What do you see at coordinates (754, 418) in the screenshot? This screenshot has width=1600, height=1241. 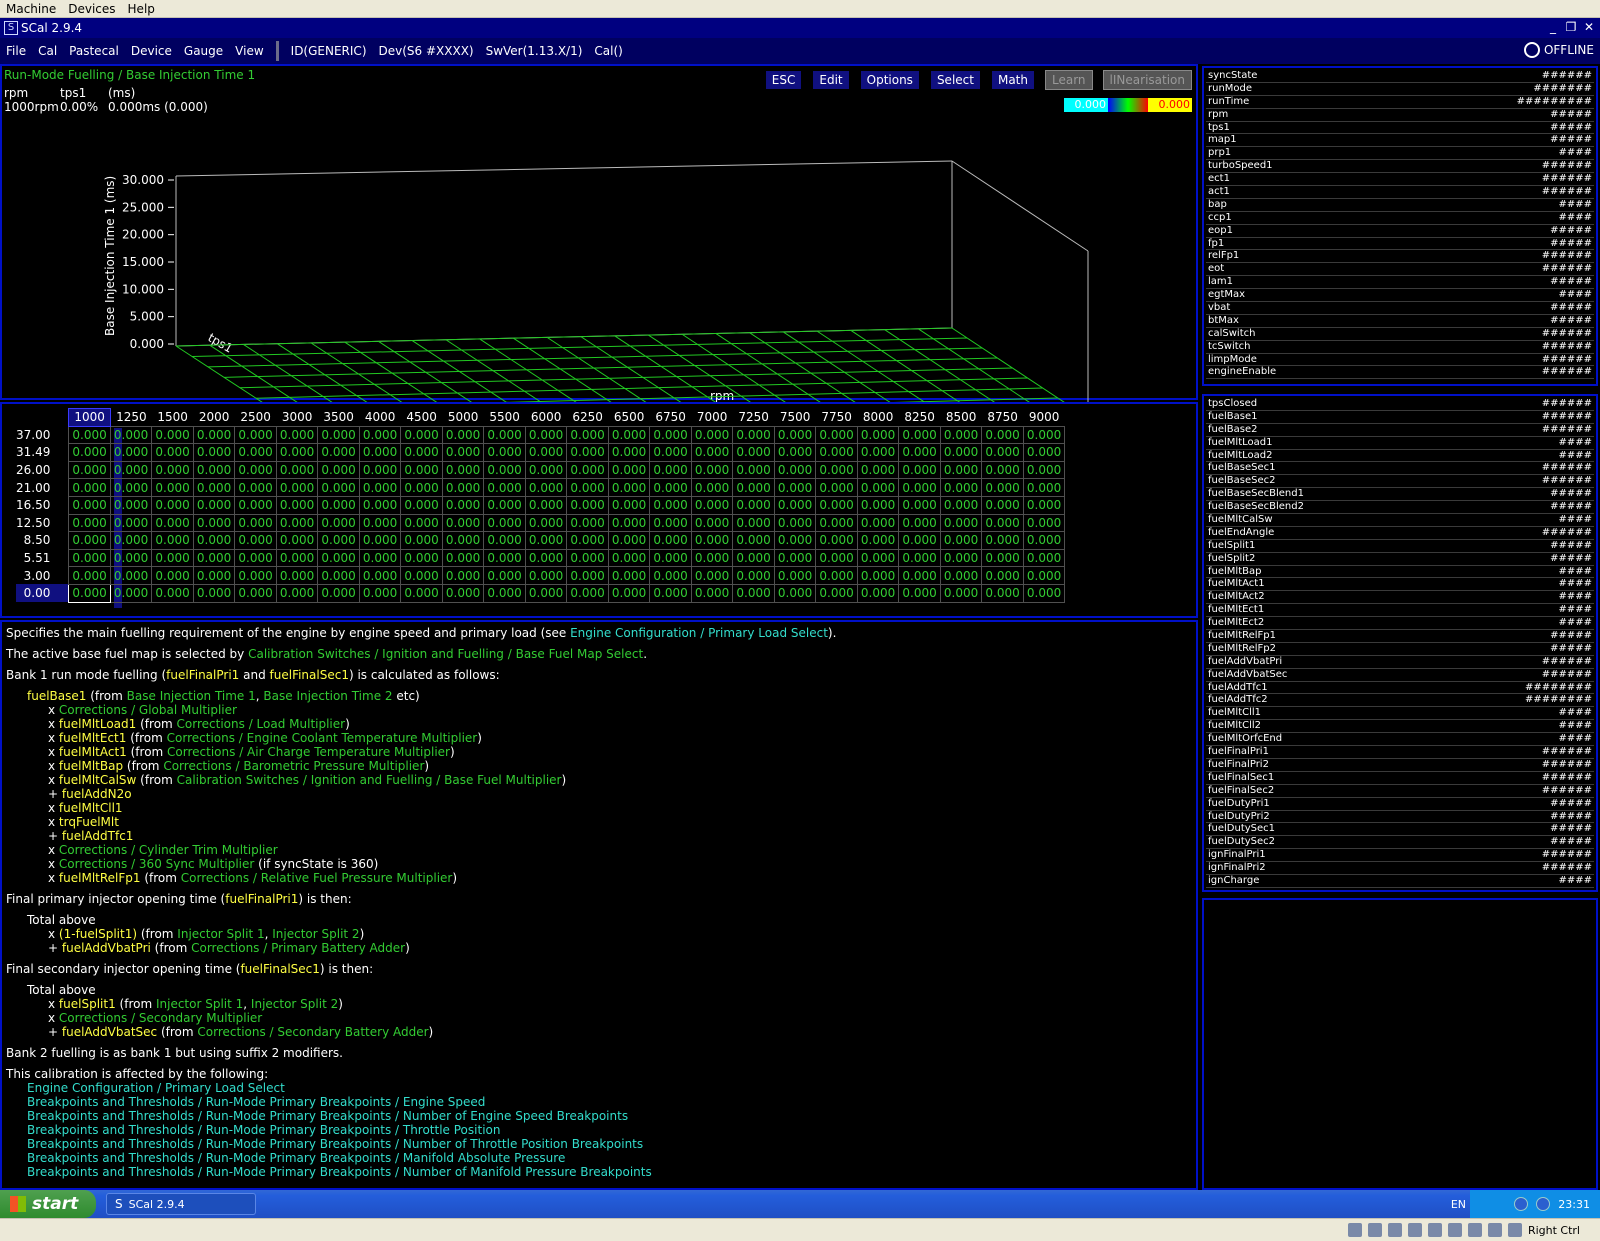 I see `column-header: 7250` at bounding box center [754, 418].